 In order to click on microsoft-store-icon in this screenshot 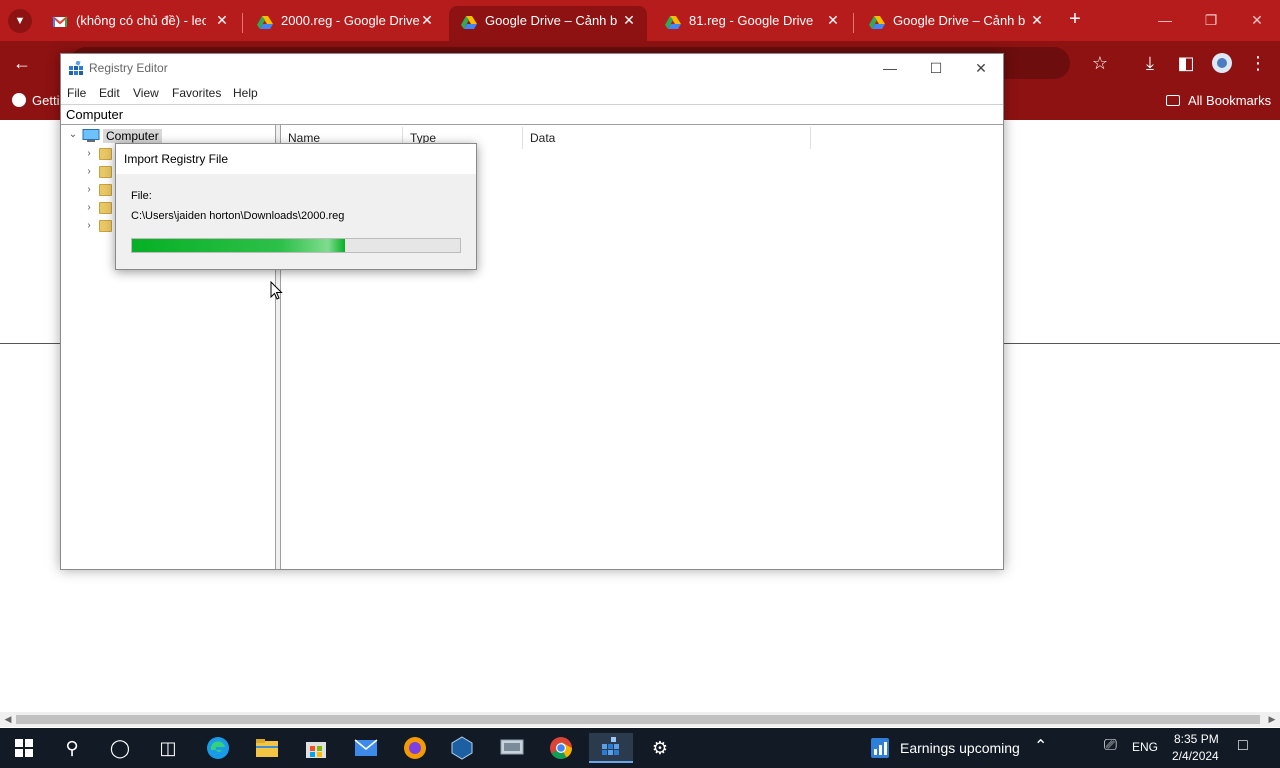, I will do `click(316, 748)`.